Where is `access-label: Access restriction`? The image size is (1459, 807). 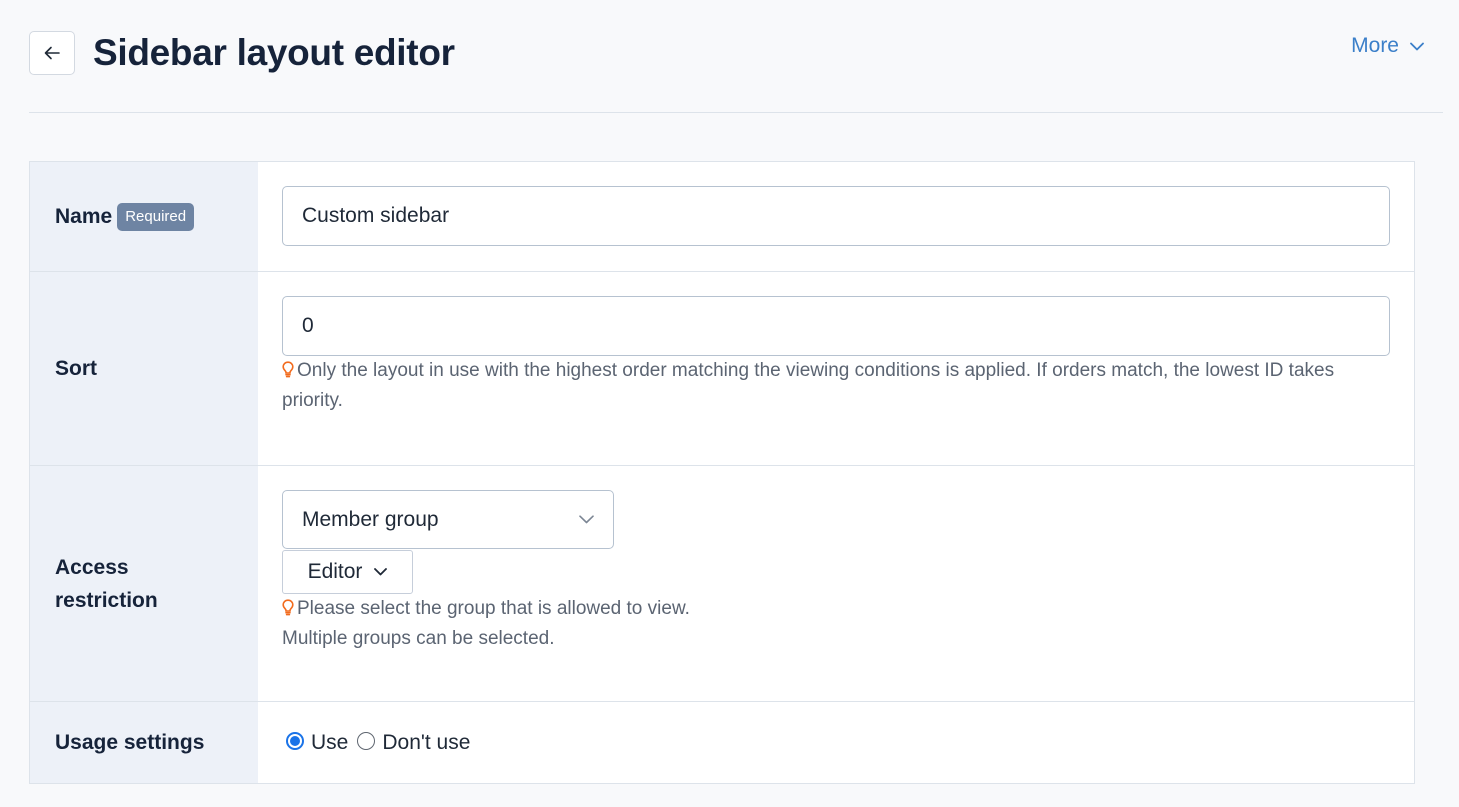 access-label: Access restriction is located at coordinates (106, 583).